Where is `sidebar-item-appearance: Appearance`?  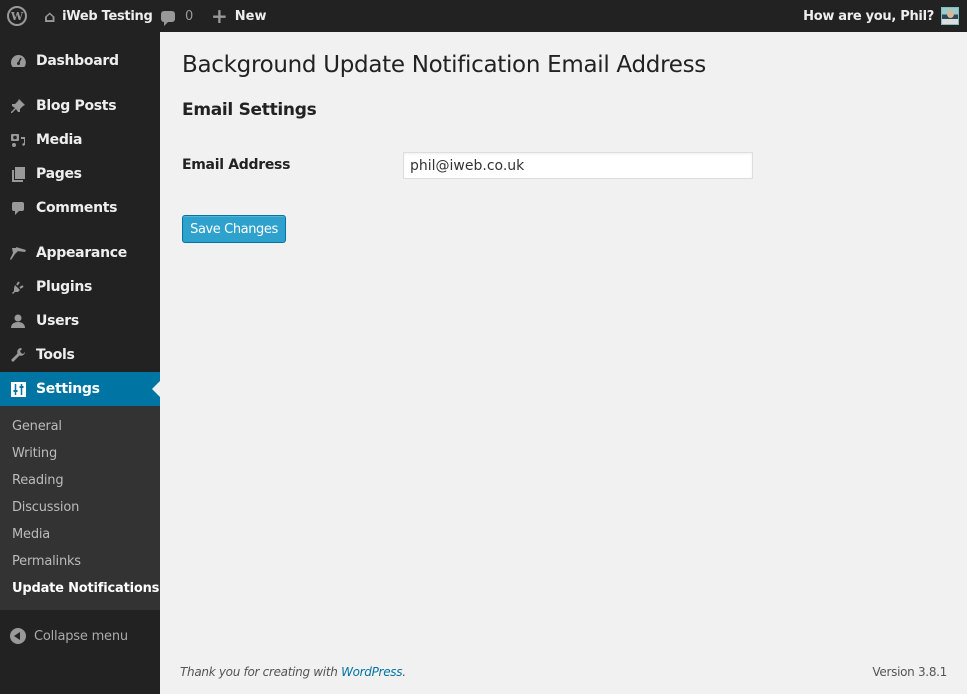
sidebar-item-appearance: Appearance is located at coordinates (80, 253).